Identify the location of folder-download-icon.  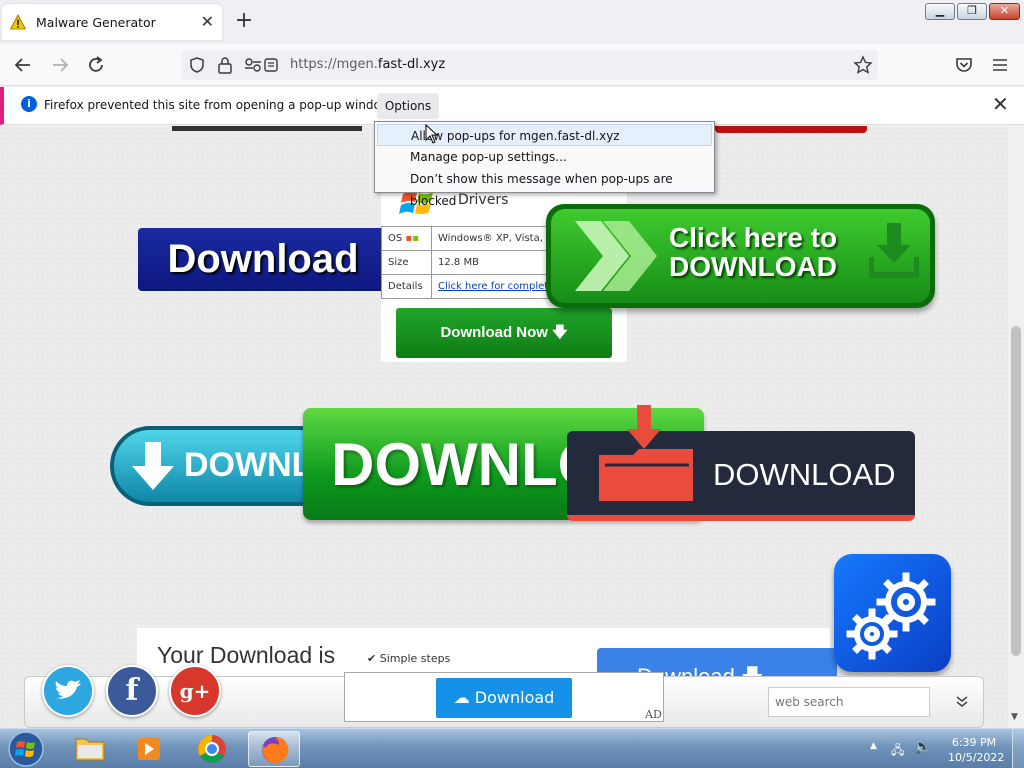
(646, 453).